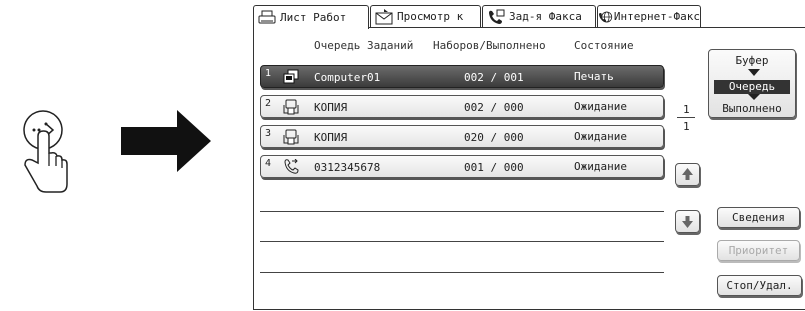  Describe the element at coordinates (268, 103) in the screenshot. I see `job-number: 2` at that location.